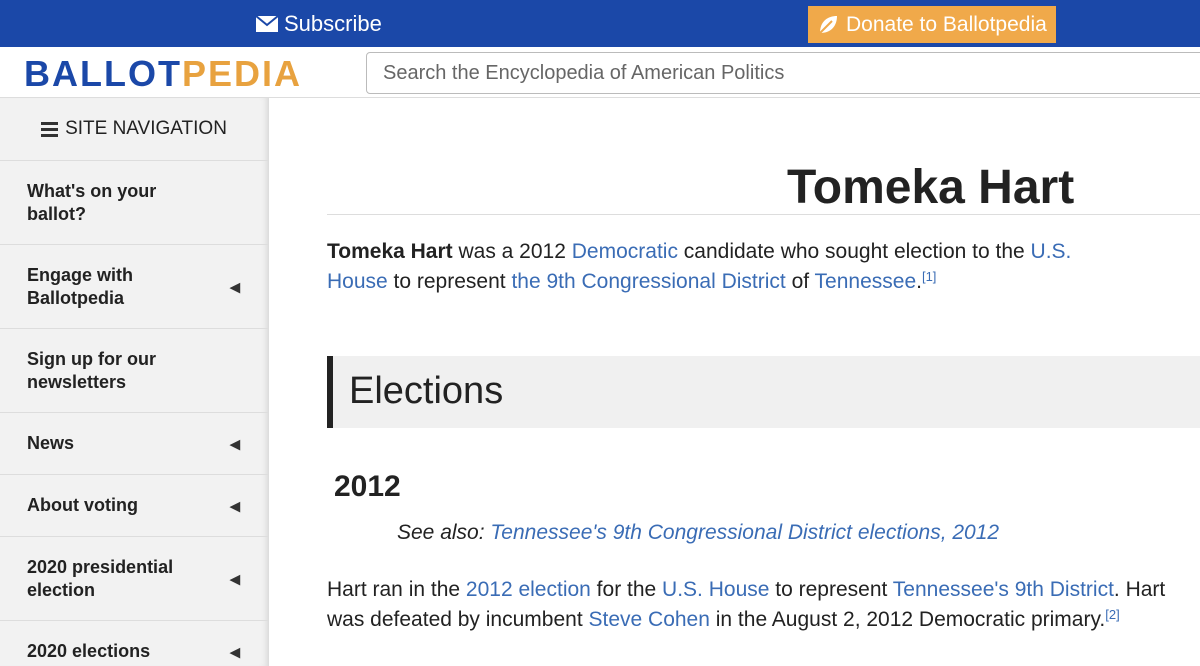 The height and width of the screenshot is (666, 1200). I want to click on reference-link-2: [2], so click(1112, 614).